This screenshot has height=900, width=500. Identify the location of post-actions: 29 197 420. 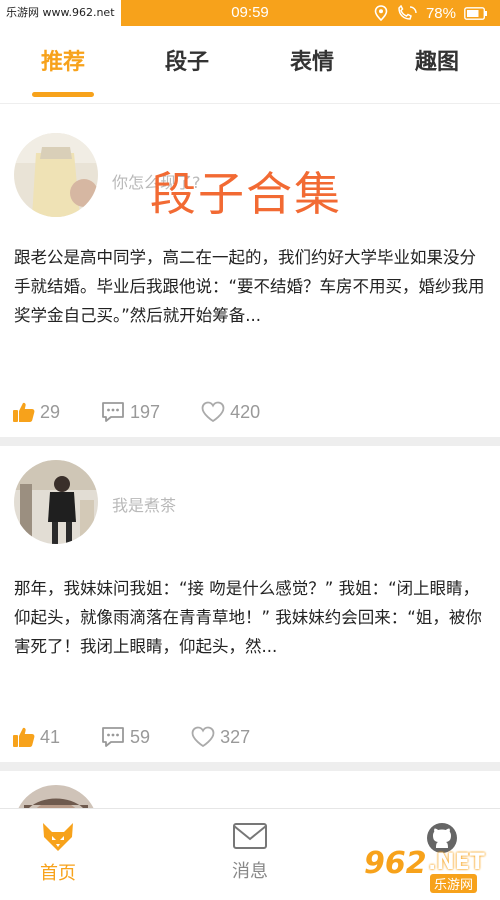
(136, 412).